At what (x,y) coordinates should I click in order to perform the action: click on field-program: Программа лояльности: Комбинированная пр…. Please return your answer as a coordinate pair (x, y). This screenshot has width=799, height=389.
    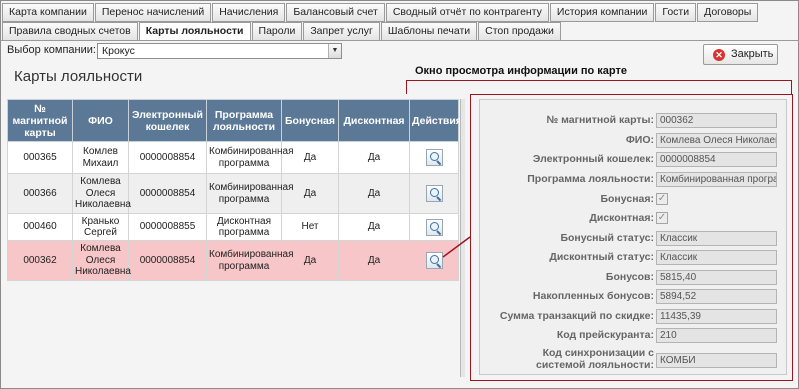
    Looking at the image, I should click on (633, 180).